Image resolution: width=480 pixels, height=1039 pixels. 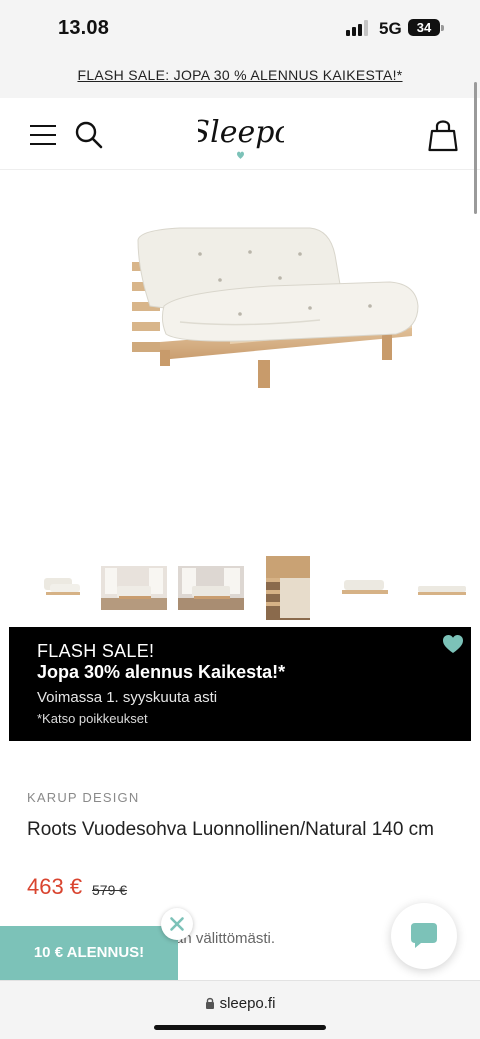 I want to click on url-display: sleepo.fi, so click(x=240, y=1003).